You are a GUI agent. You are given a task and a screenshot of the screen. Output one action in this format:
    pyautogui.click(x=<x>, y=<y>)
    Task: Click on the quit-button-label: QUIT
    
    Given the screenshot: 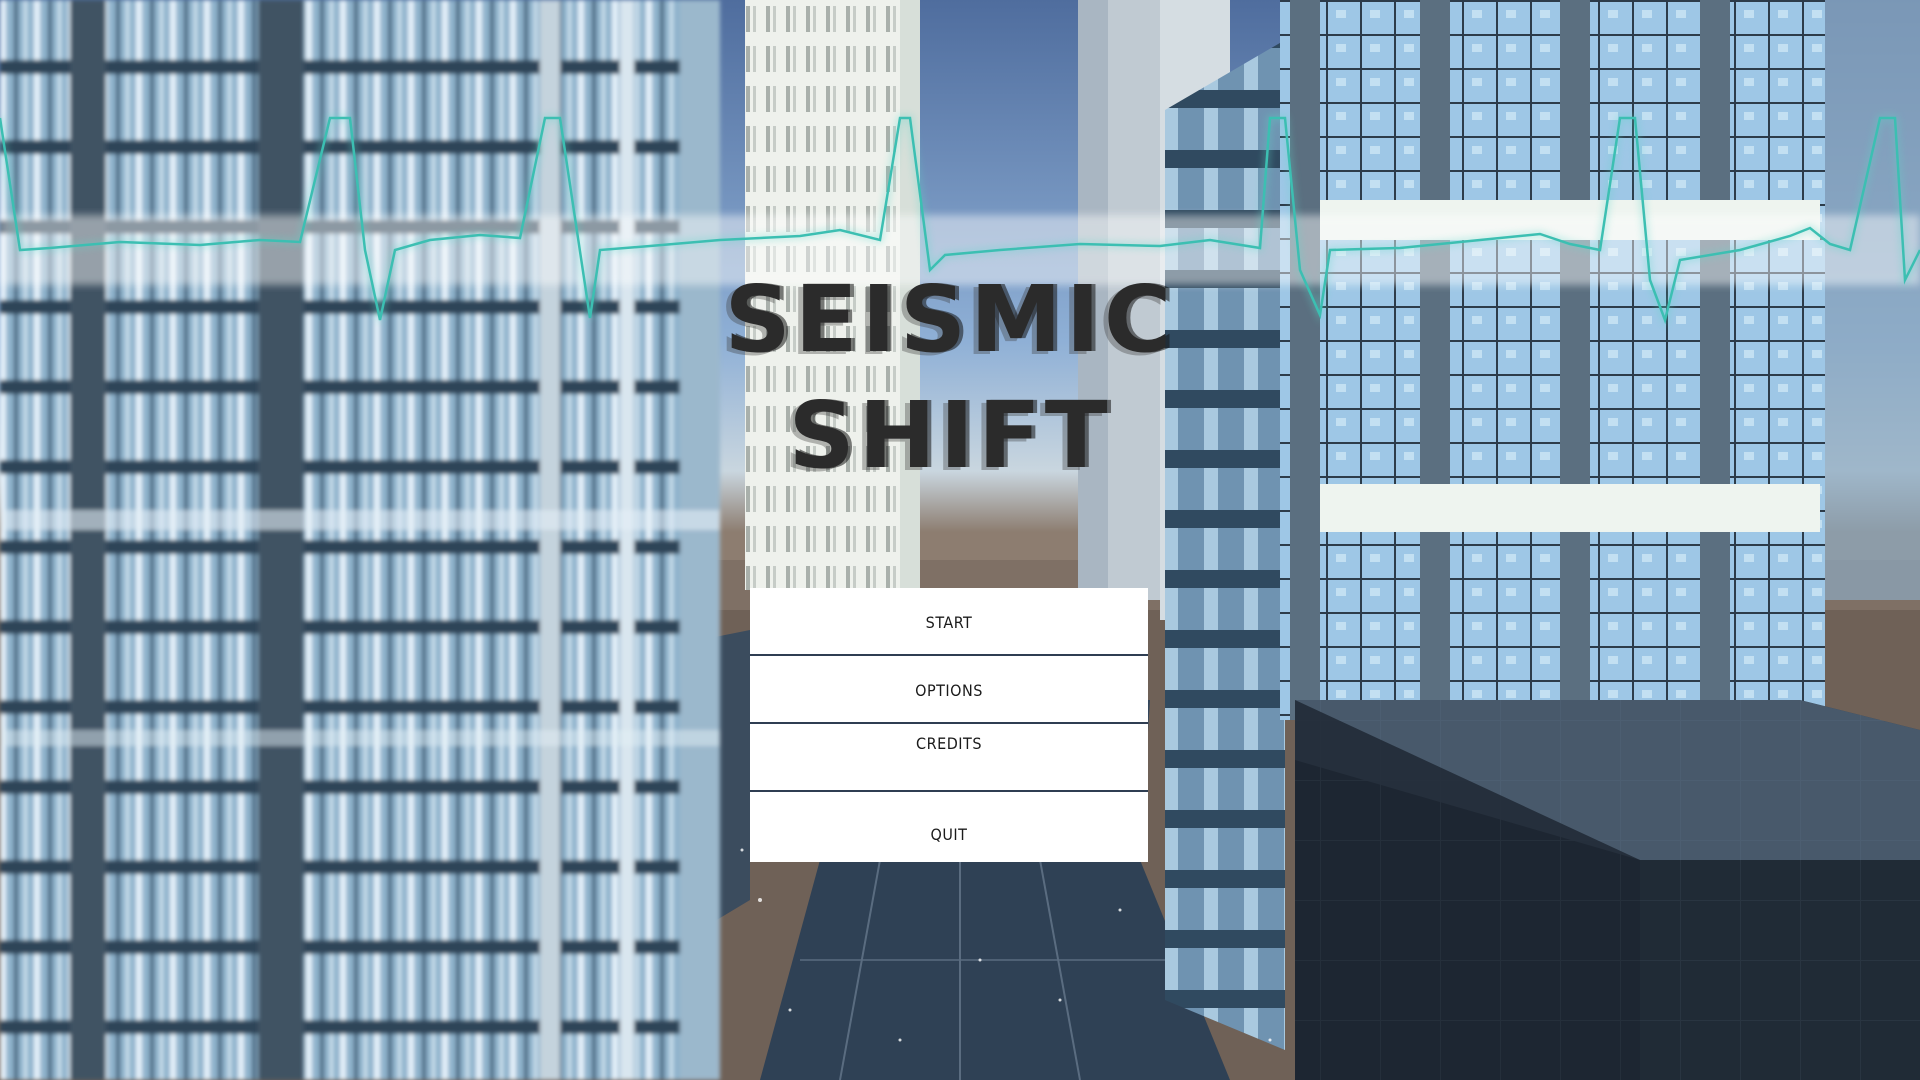 What is the action you would take?
    pyautogui.click(x=949, y=834)
    